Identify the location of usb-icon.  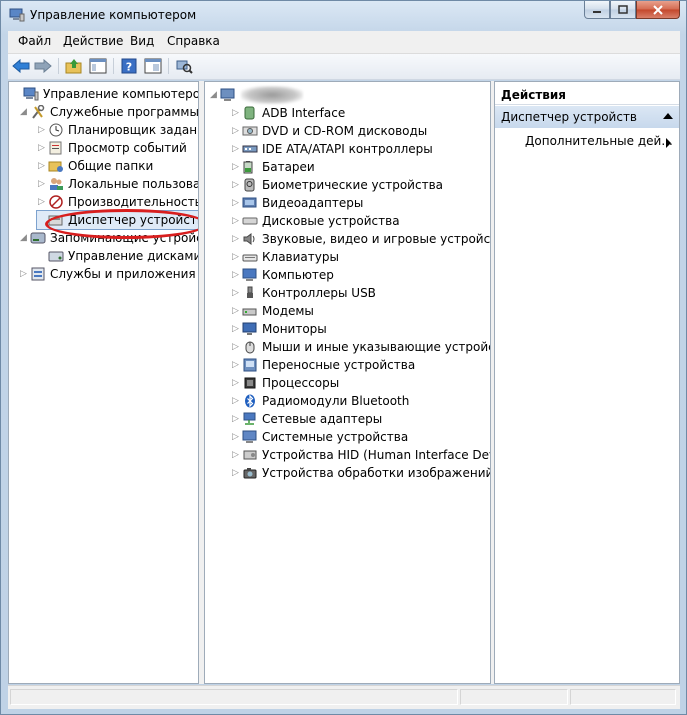
(250, 292).